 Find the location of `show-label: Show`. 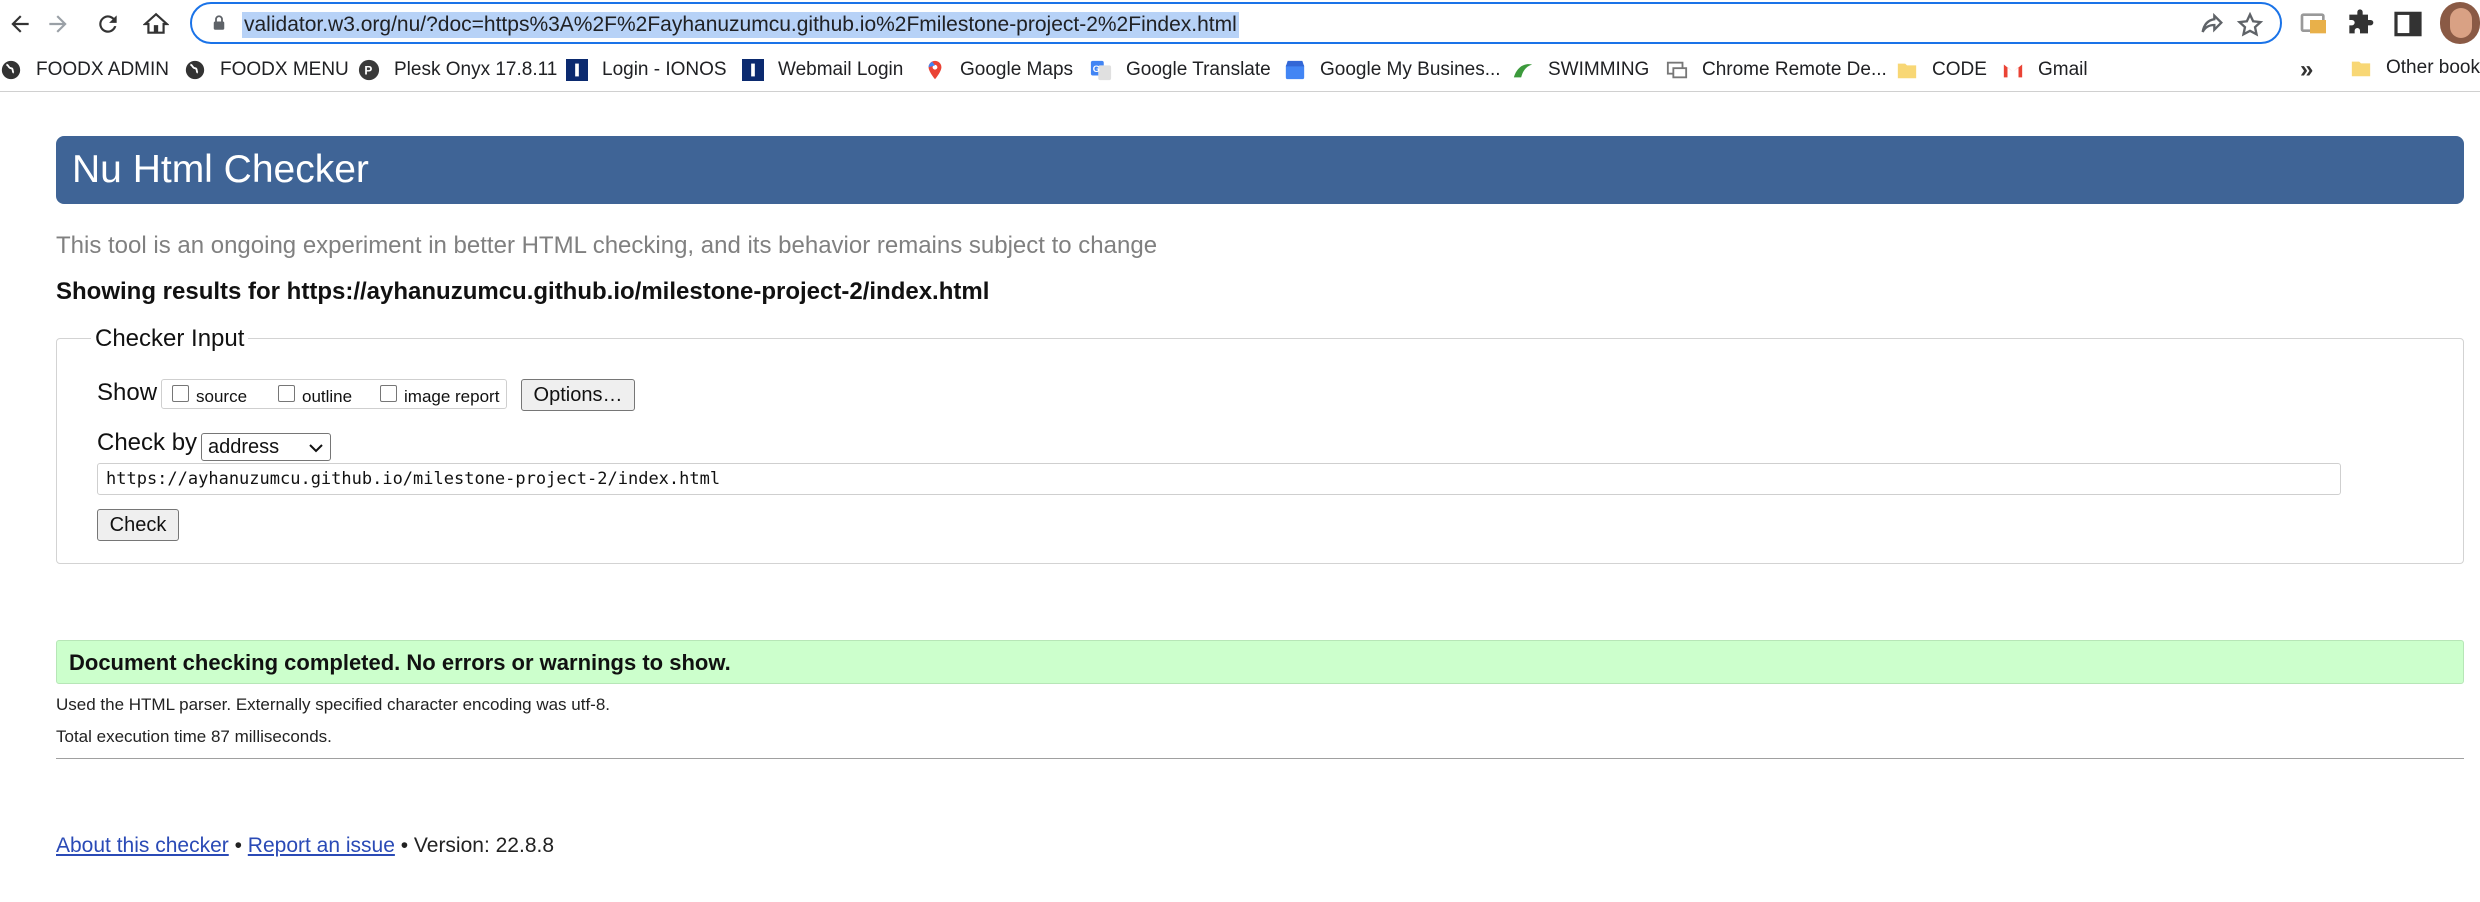

show-label: Show is located at coordinates (127, 392).